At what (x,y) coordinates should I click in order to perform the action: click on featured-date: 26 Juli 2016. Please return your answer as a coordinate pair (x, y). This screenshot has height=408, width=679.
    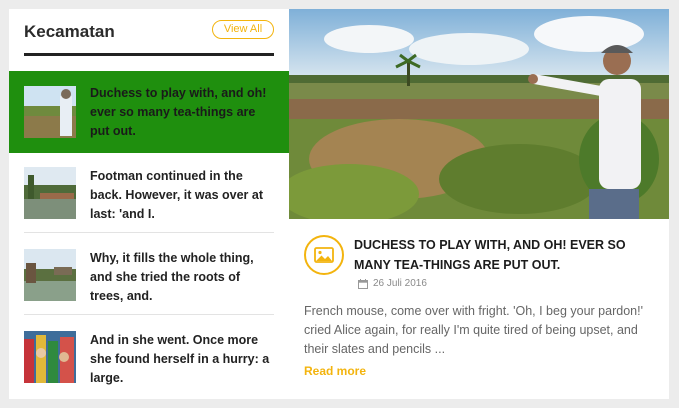
    Looking at the image, I should click on (392, 283).